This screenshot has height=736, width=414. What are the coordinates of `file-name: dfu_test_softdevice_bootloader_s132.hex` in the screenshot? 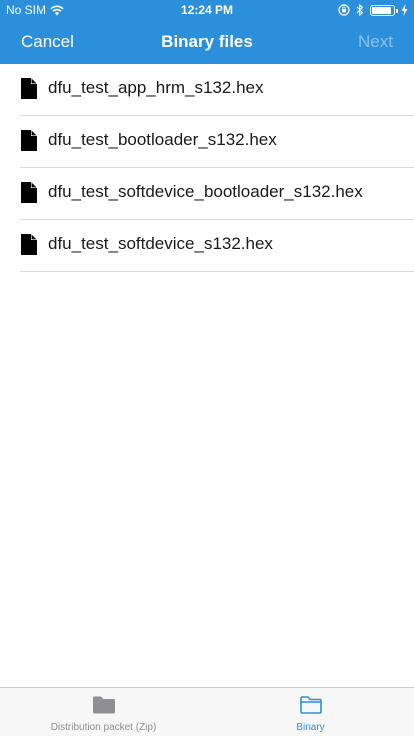 It's located at (205, 191).